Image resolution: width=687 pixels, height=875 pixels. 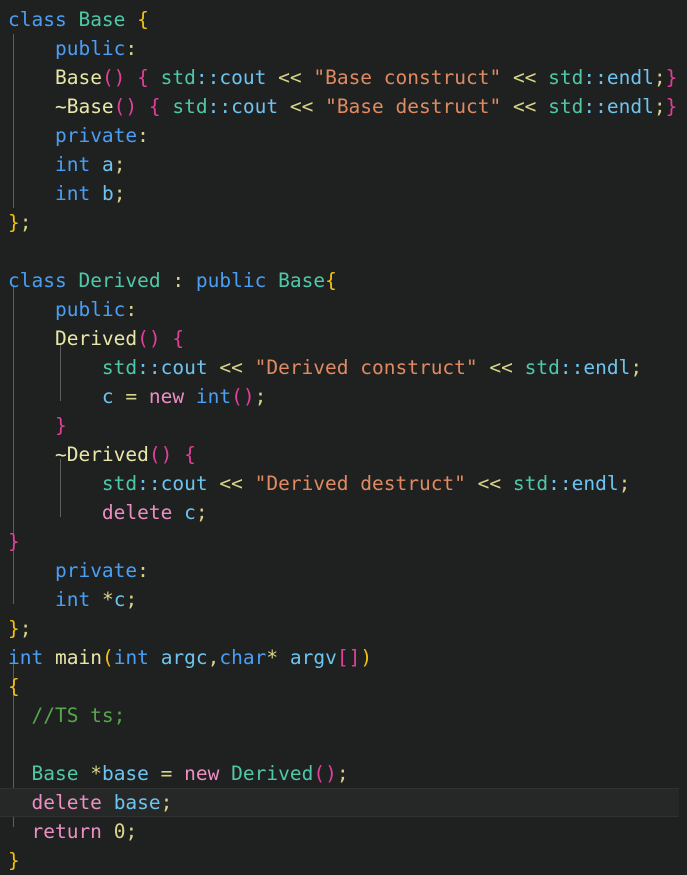 I want to click on token-comment: //TS ts;, so click(x=78, y=715).